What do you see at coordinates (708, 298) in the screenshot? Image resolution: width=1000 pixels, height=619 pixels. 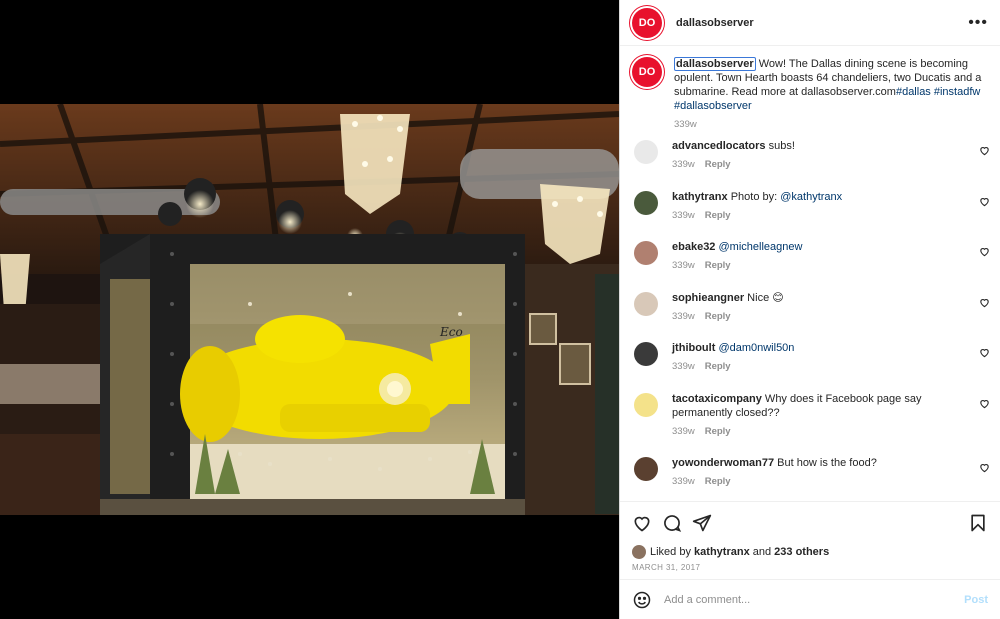 I see `commenter-username: sophieangner` at bounding box center [708, 298].